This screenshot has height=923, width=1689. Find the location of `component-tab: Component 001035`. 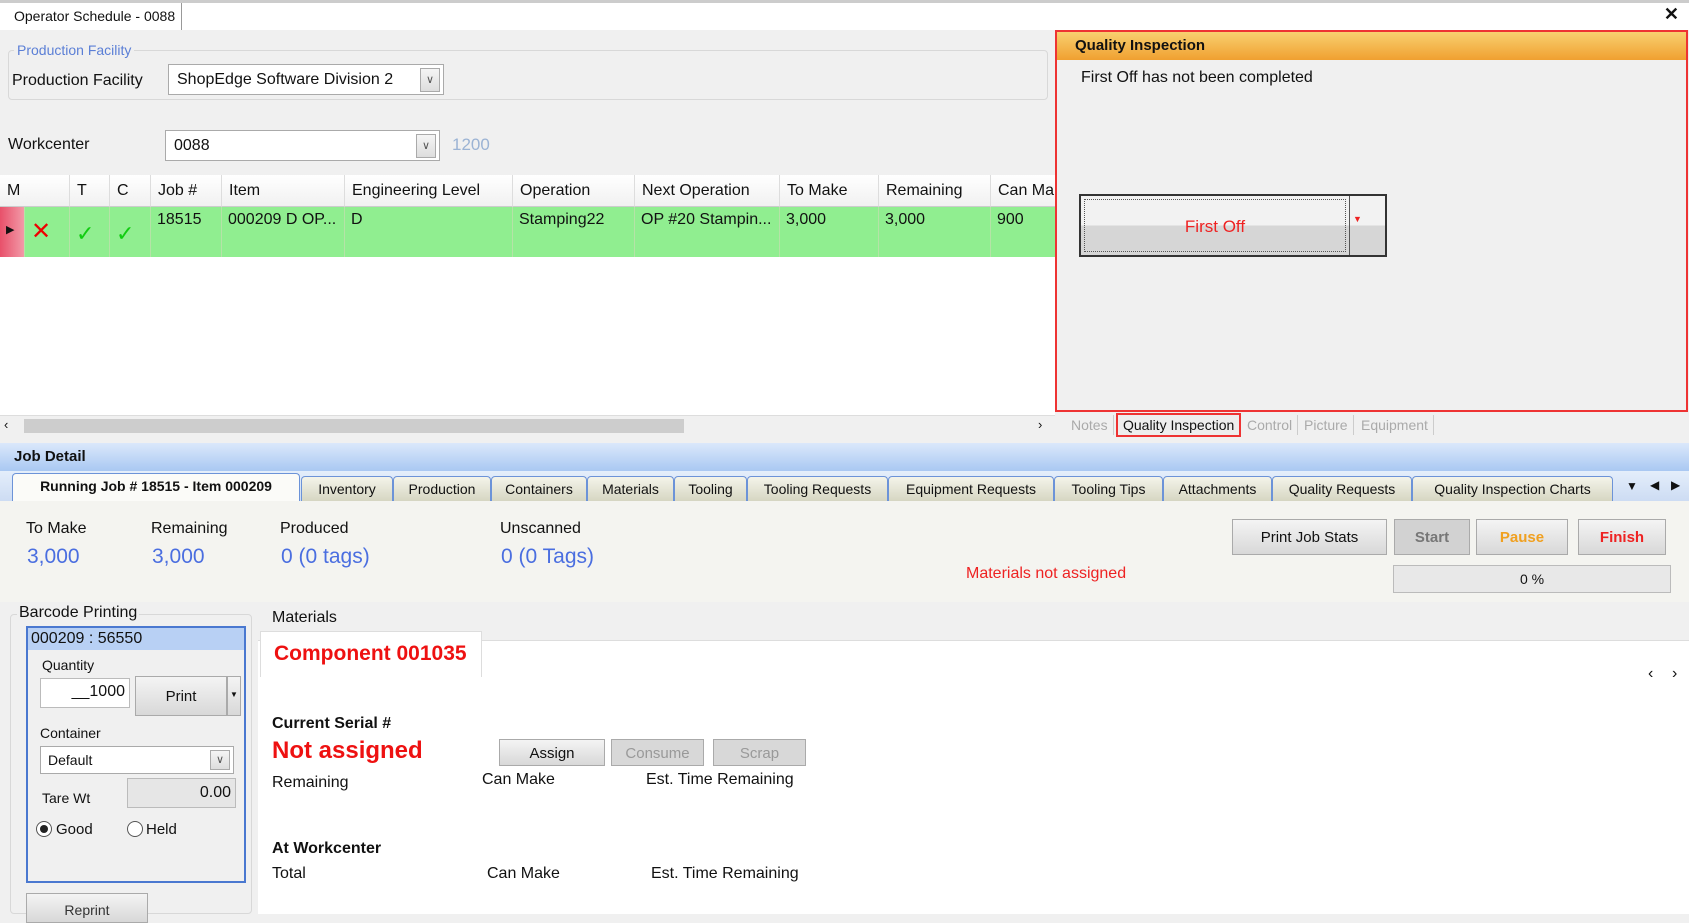

component-tab: Component 001035 is located at coordinates (371, 654).